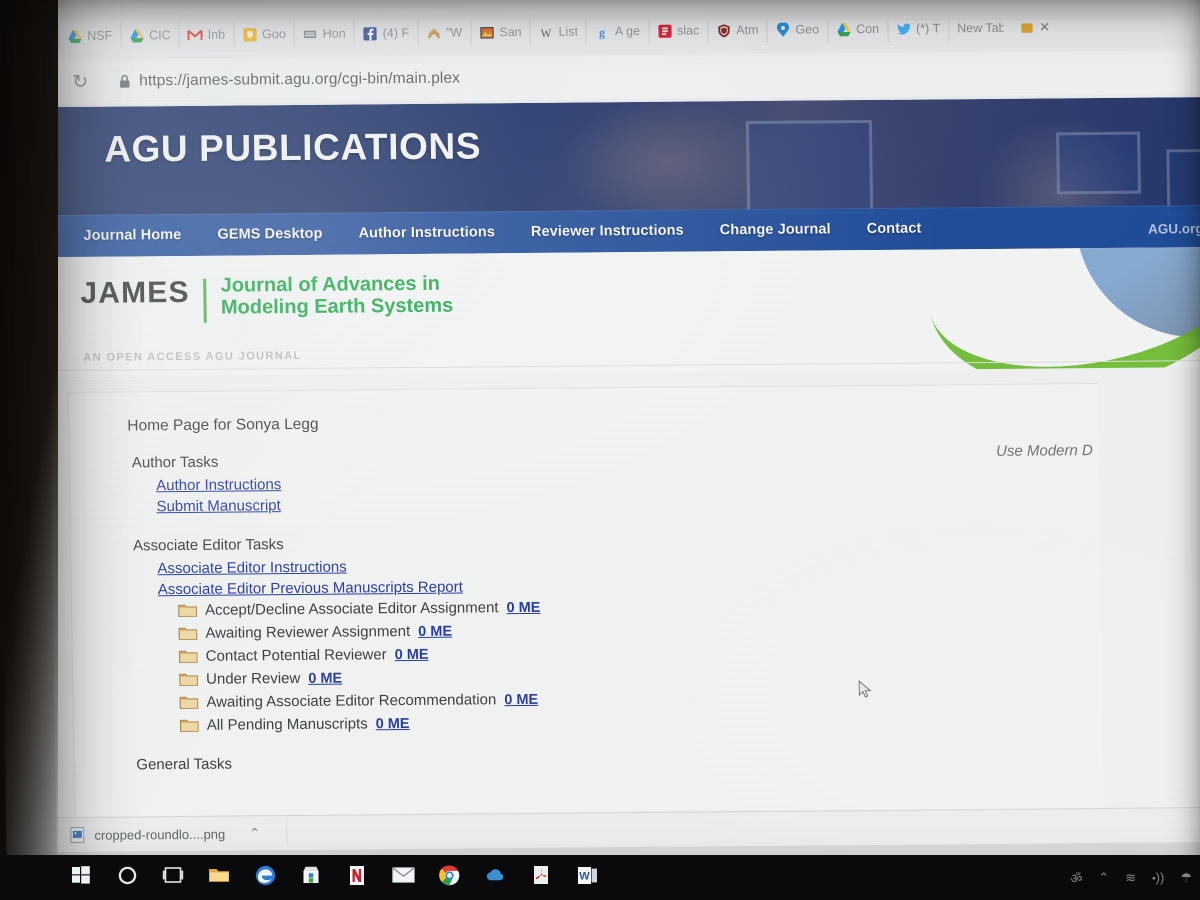 This screenshot has height=900, width=1200. Describe the element at coordinates (797, 29) in the screenshot. I see `bookmark-14: Geo` at that location.